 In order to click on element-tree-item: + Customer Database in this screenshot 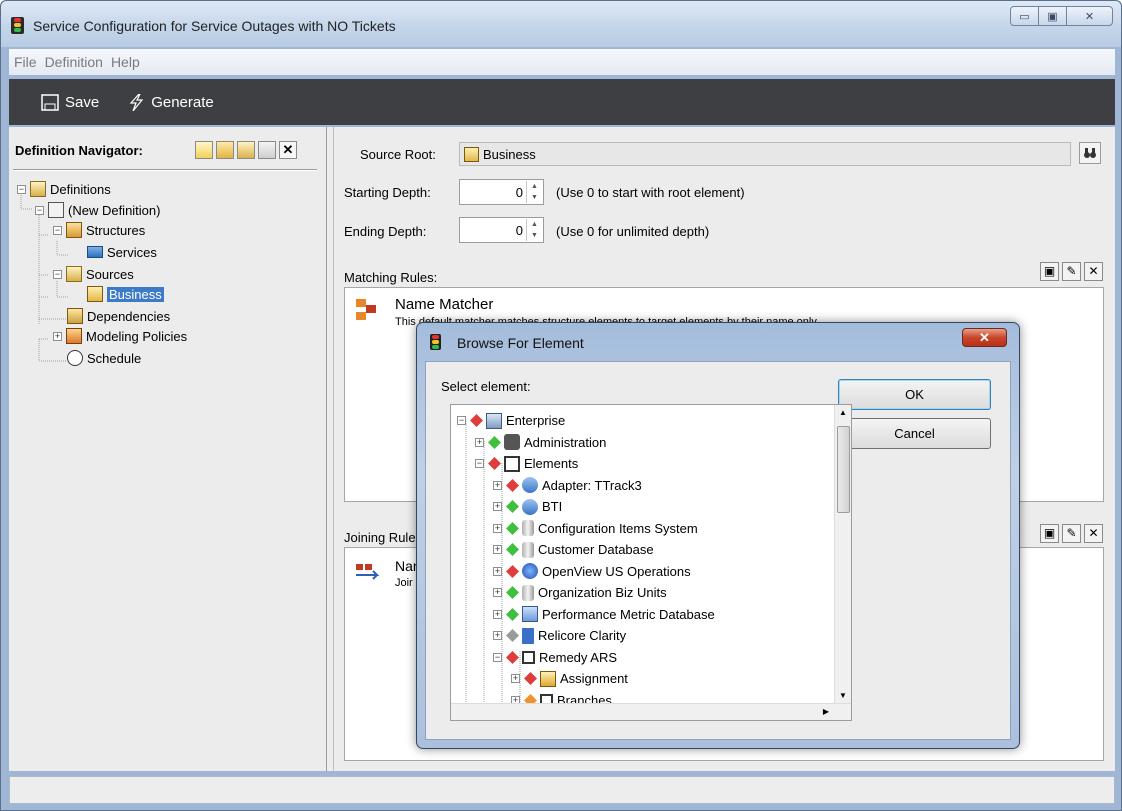, I will do `click(573, 549)`.